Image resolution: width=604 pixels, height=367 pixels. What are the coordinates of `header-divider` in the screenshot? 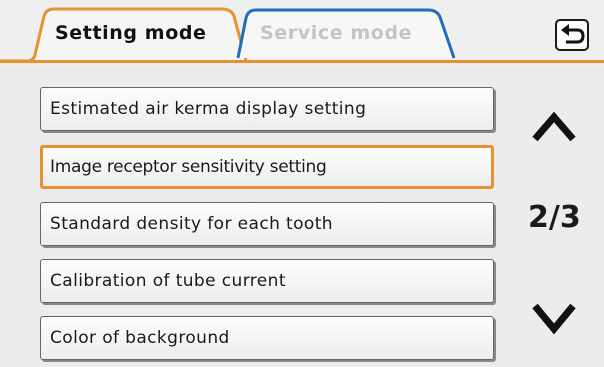 It's located at (302, 61).